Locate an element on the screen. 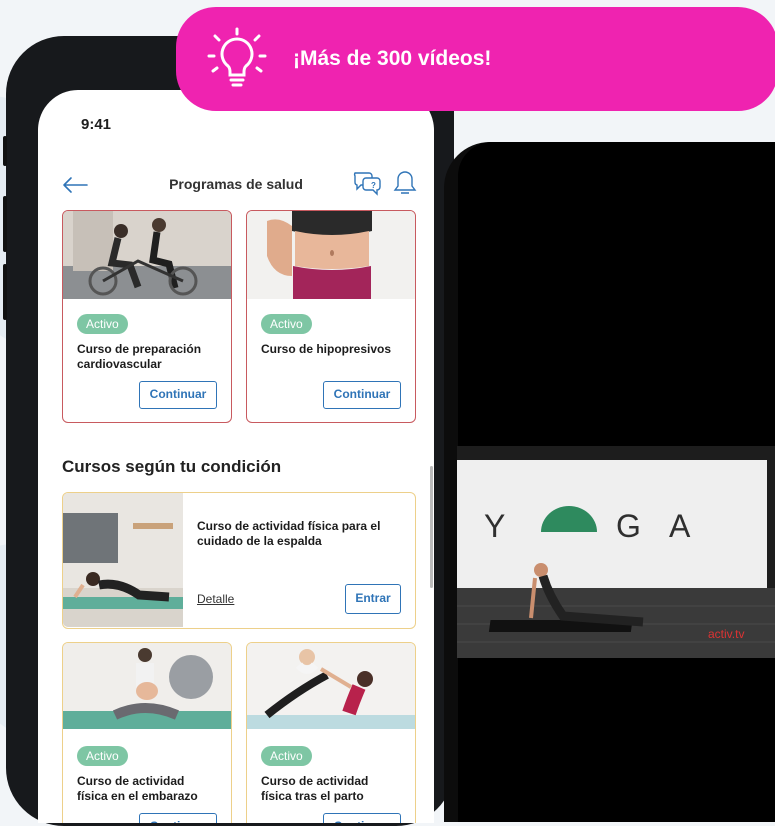 The height and width of the screenshot is (826, 775). status-time: 9:41 is located at coordinates (96, 124).